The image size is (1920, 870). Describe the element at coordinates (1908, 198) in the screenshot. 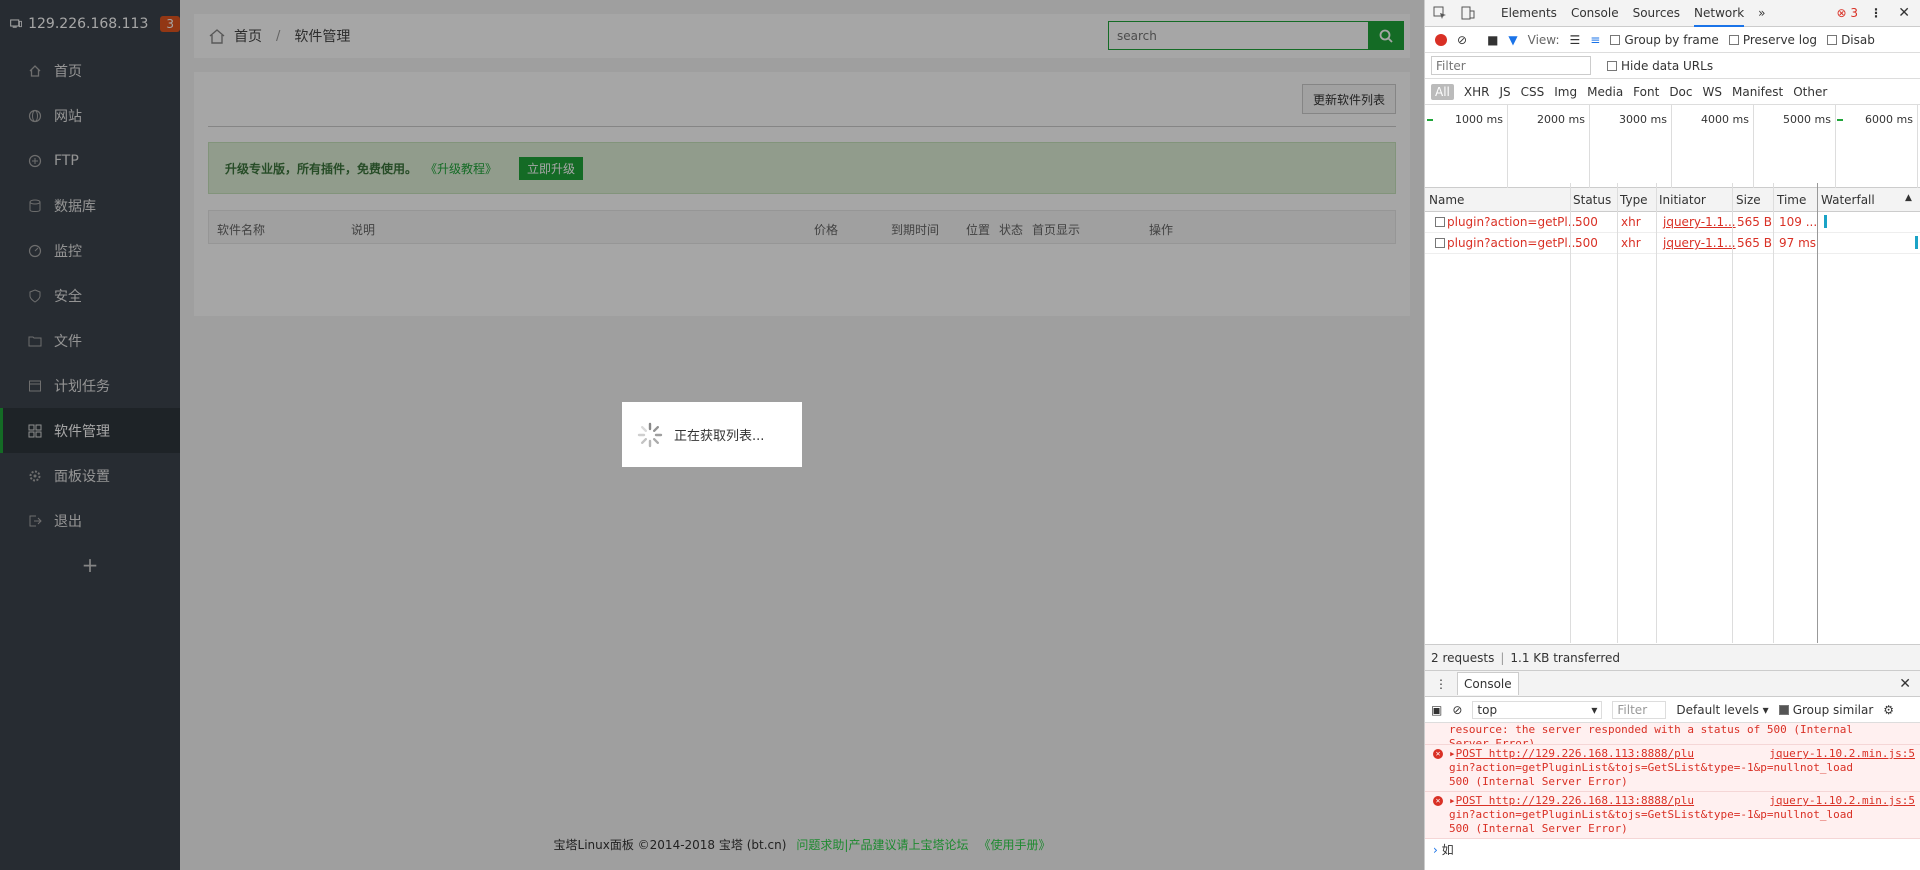

I see `sort-arrow-icon: ▲` at that location.